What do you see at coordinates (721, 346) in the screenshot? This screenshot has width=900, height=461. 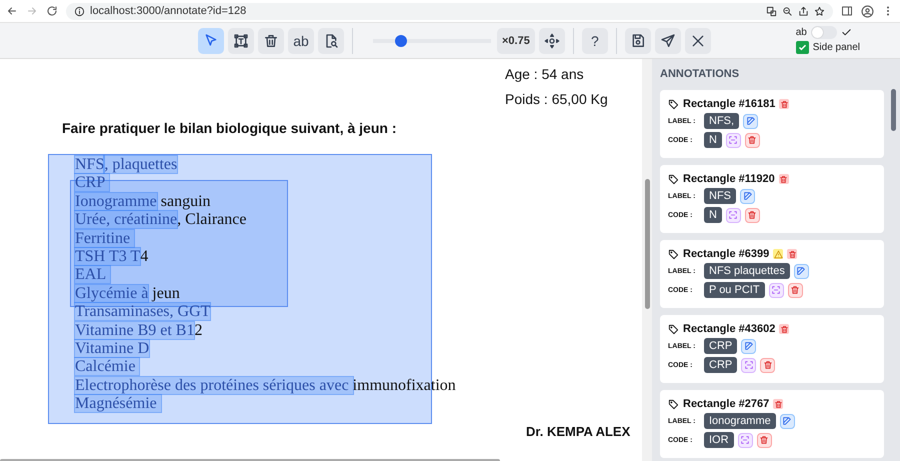 I see `label-chip: CRP` at bounding box center [721, 346].